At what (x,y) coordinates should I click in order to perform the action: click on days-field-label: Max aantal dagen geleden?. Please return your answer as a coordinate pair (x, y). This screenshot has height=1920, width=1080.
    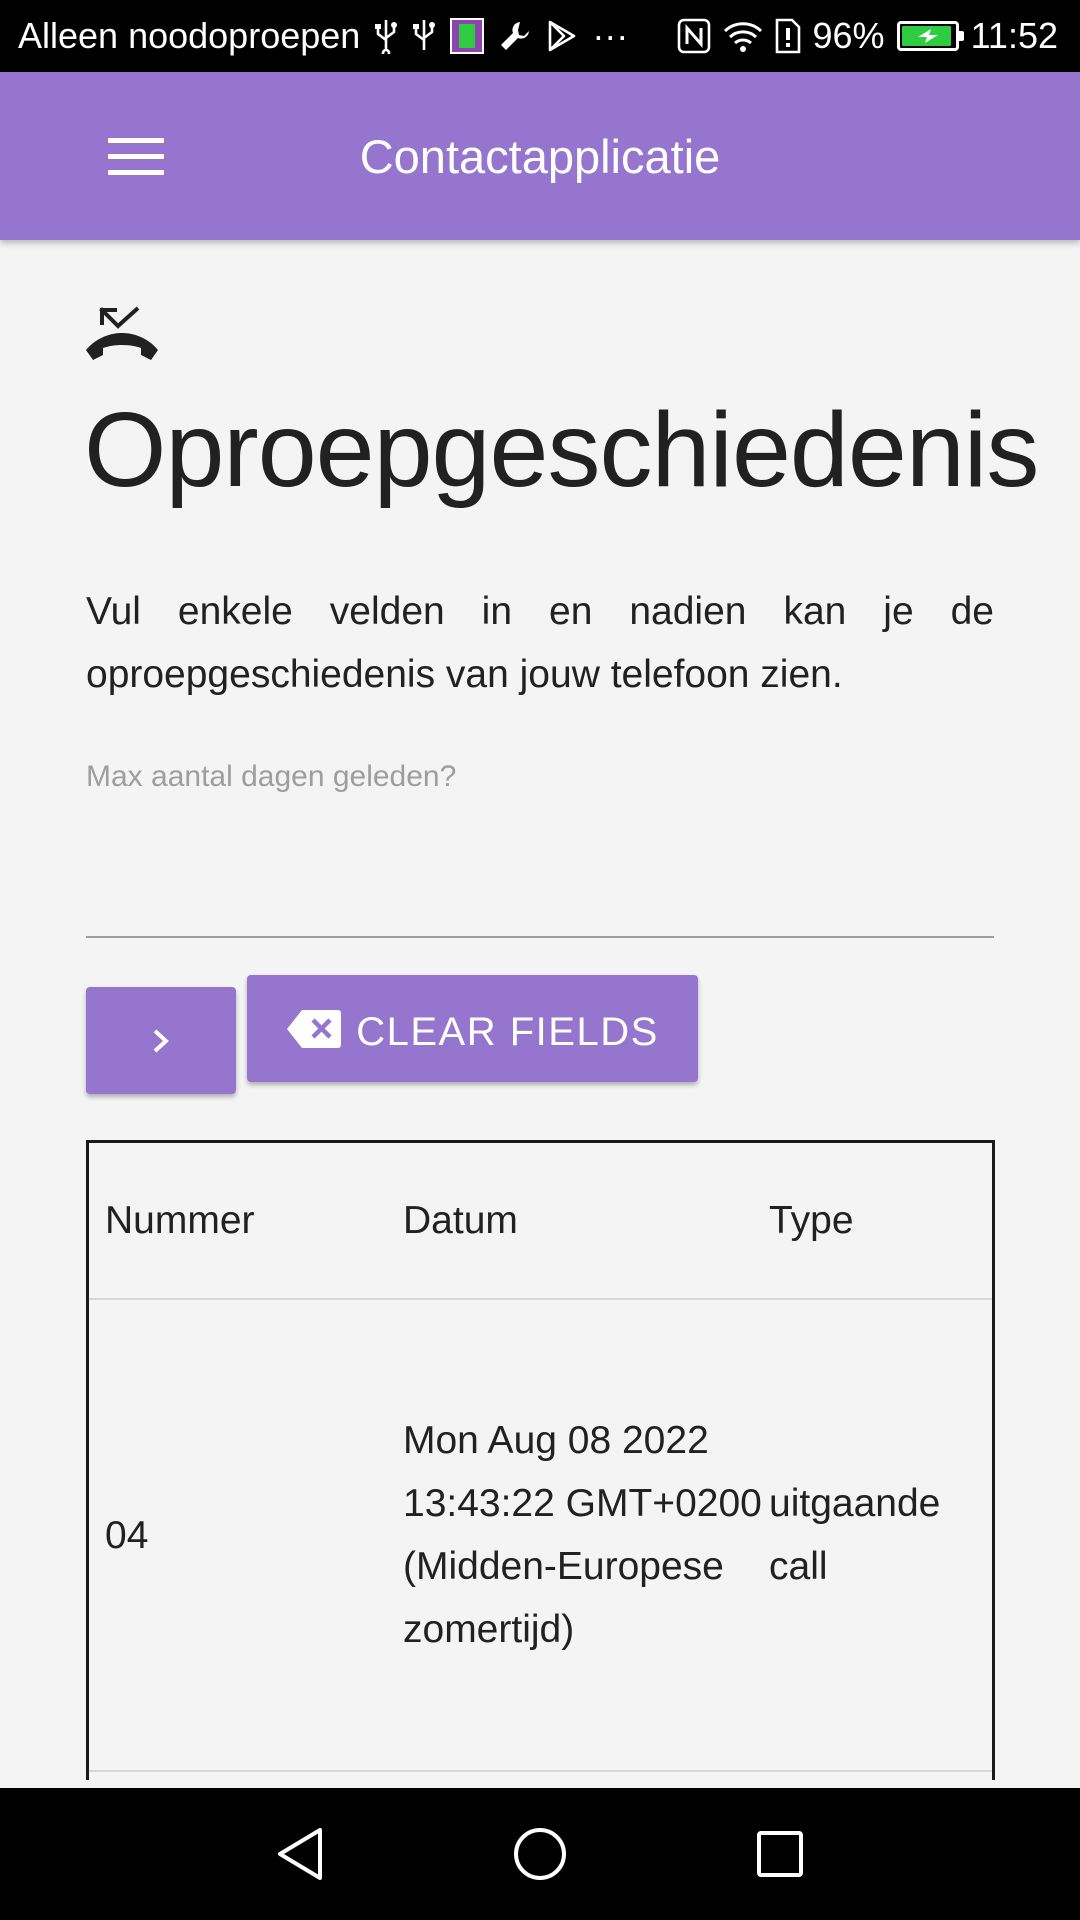
    Looking at the image, I should click on (271, 776).